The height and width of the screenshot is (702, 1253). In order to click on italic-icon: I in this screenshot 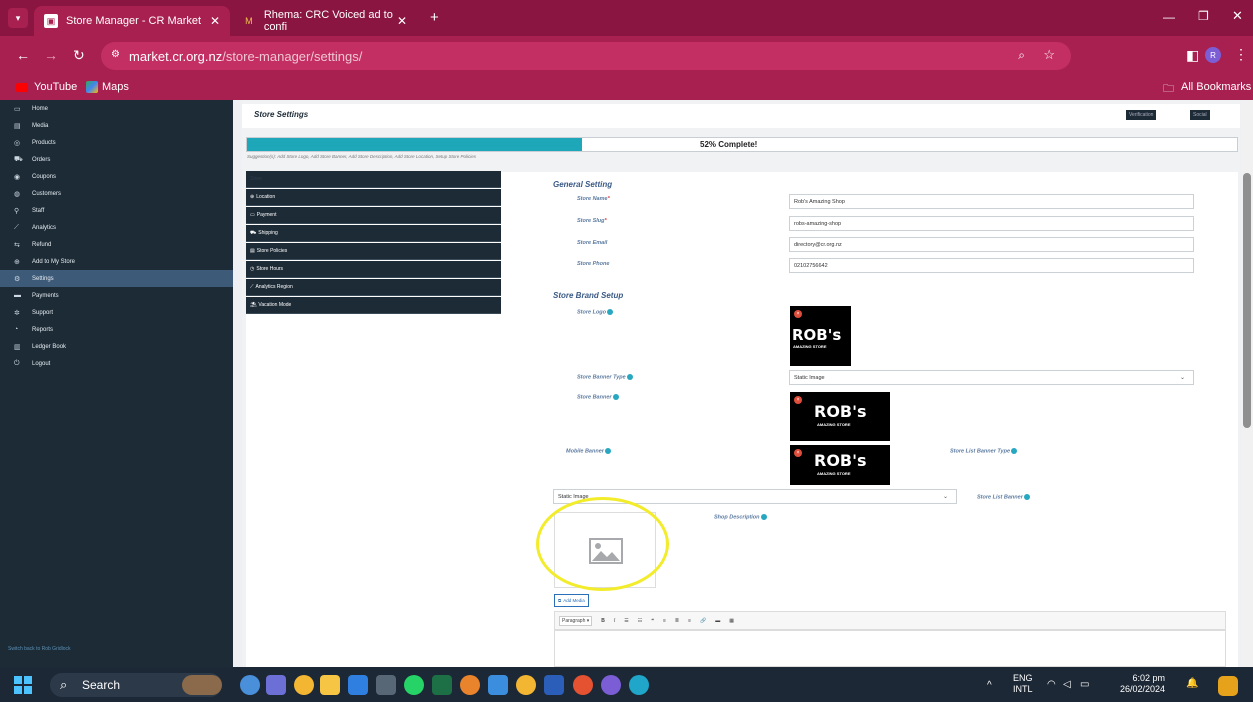, I will do `click(614, 621)`.